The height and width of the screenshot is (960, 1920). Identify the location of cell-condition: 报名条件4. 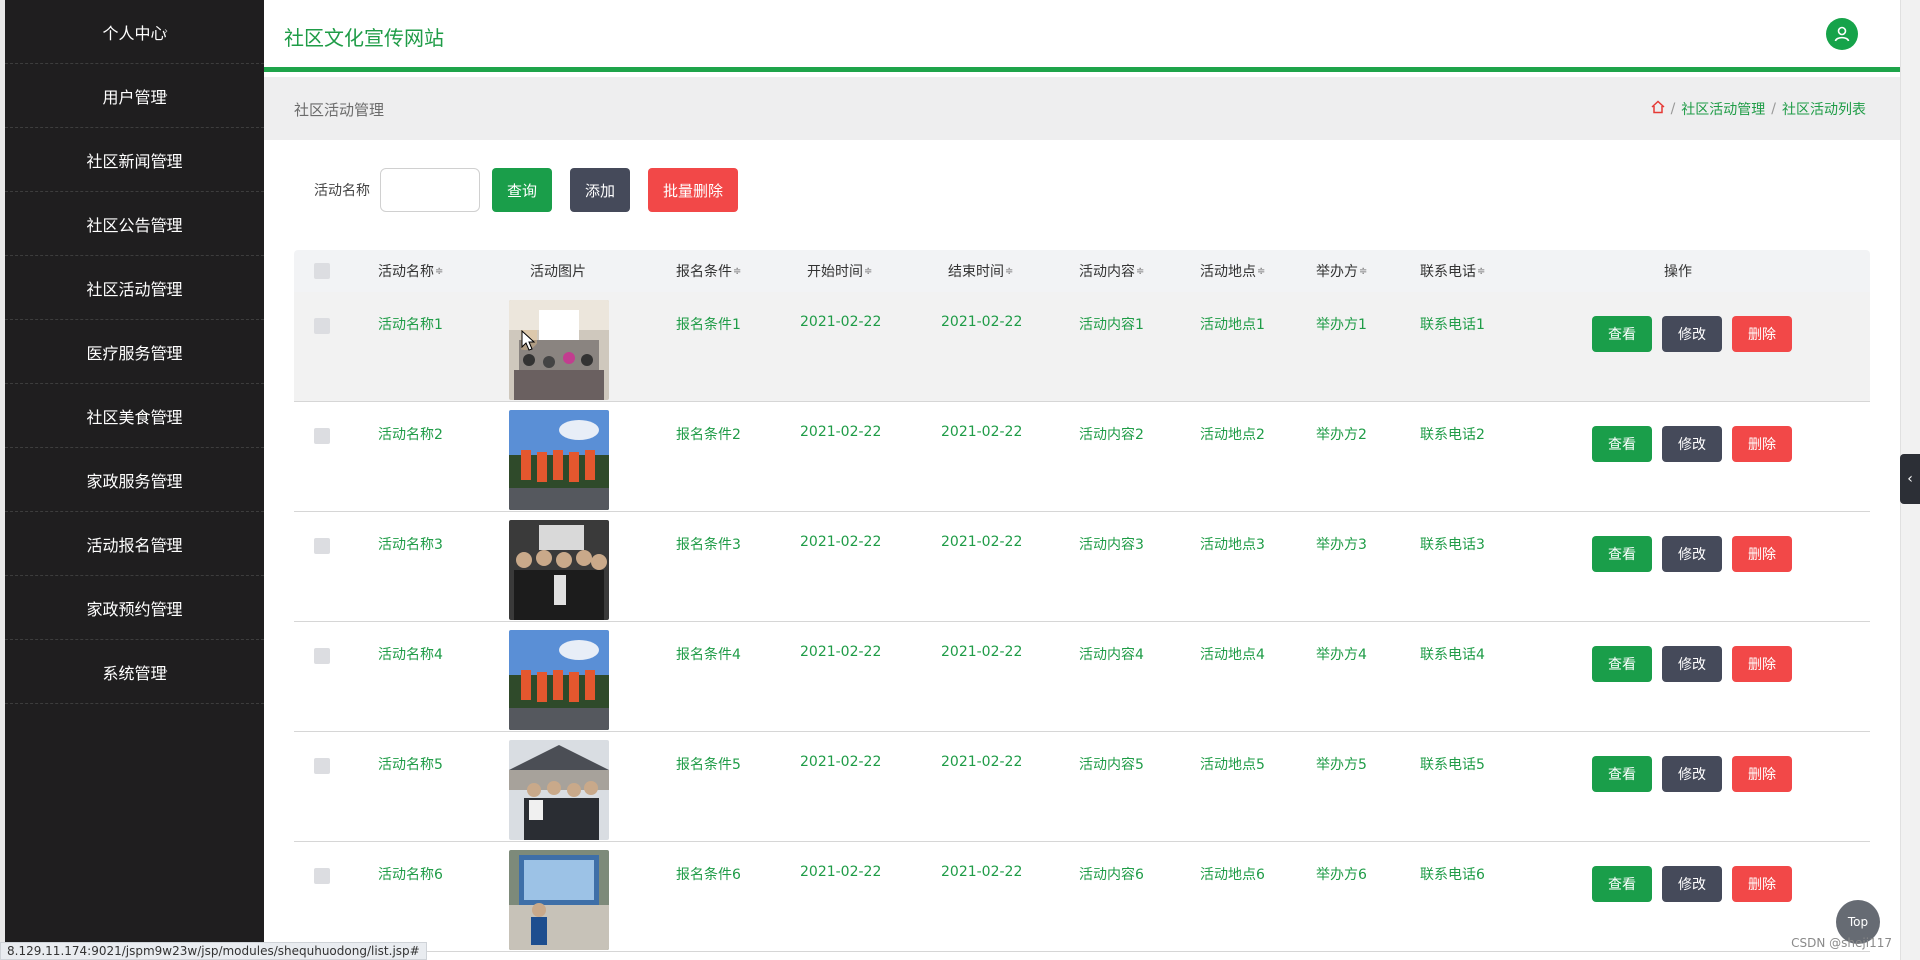
(708, 655).